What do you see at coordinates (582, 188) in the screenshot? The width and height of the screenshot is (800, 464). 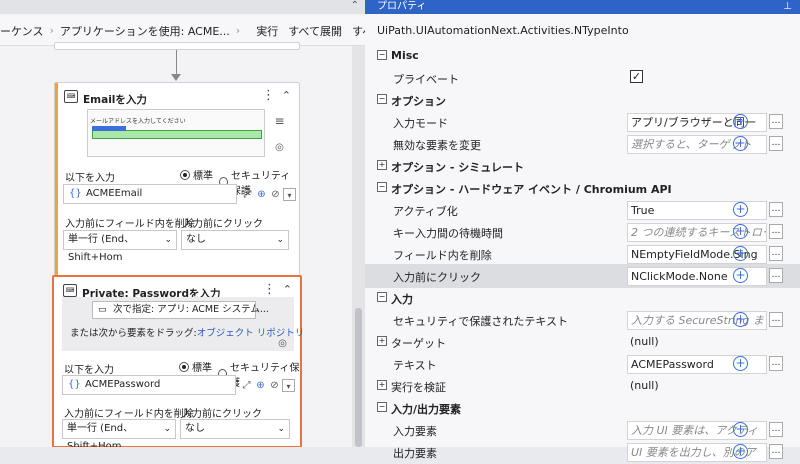 I see `property-row: − オプション - ハードウェア イベント / Chromium API` at bounding box center [582, 188].